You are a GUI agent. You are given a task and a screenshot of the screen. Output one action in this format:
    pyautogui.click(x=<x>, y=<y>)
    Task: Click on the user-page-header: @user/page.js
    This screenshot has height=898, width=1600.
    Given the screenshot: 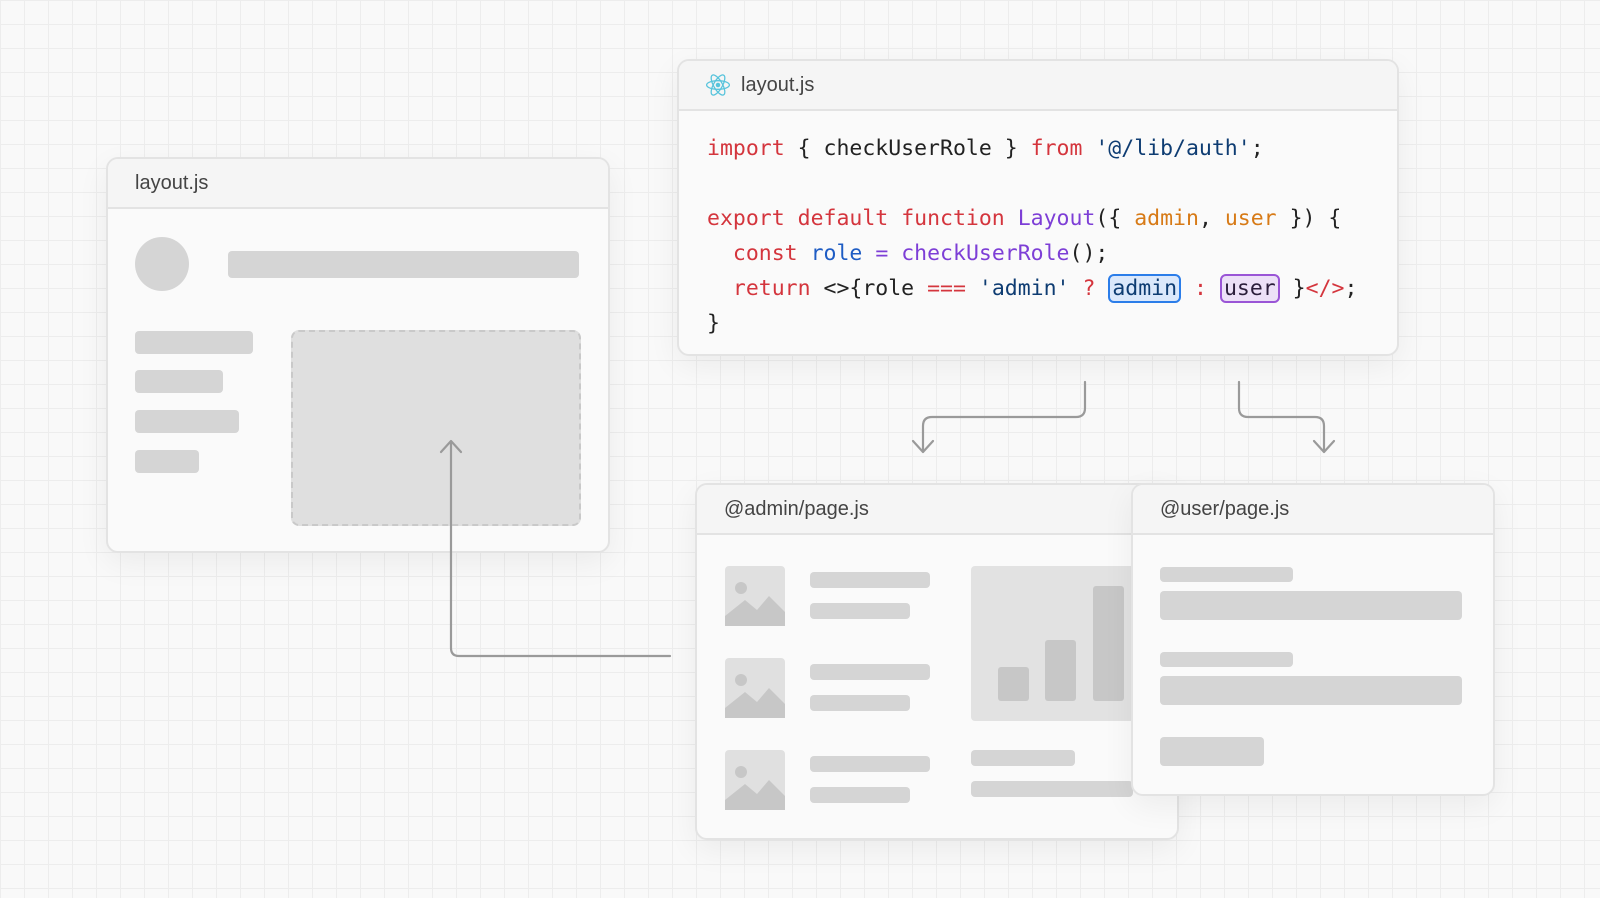 What is the action you would take?
    pyautogui.click(x=1313, y=510)
    